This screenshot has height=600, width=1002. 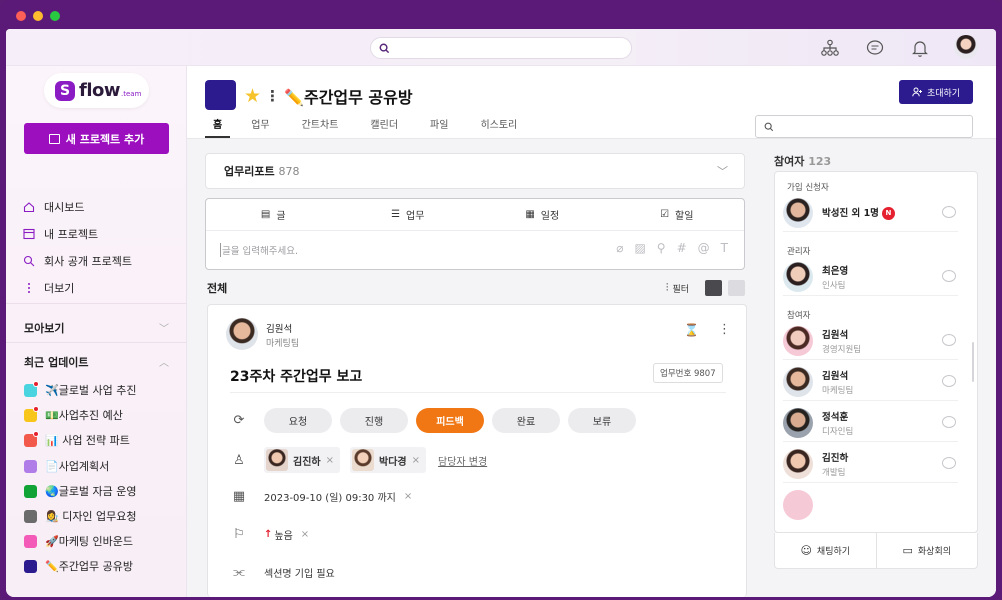 I want to click on assignee-chip: 김진하 ×, so click(x=302, y=460).